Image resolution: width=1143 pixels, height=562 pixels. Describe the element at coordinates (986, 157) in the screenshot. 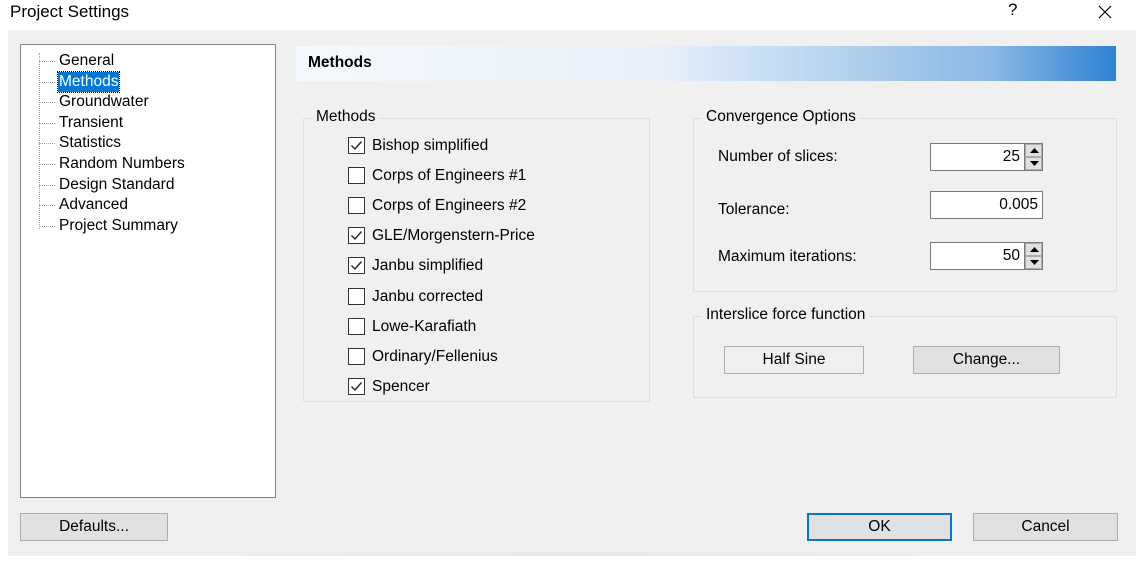

I see `slices-spinner: 25` at that location.